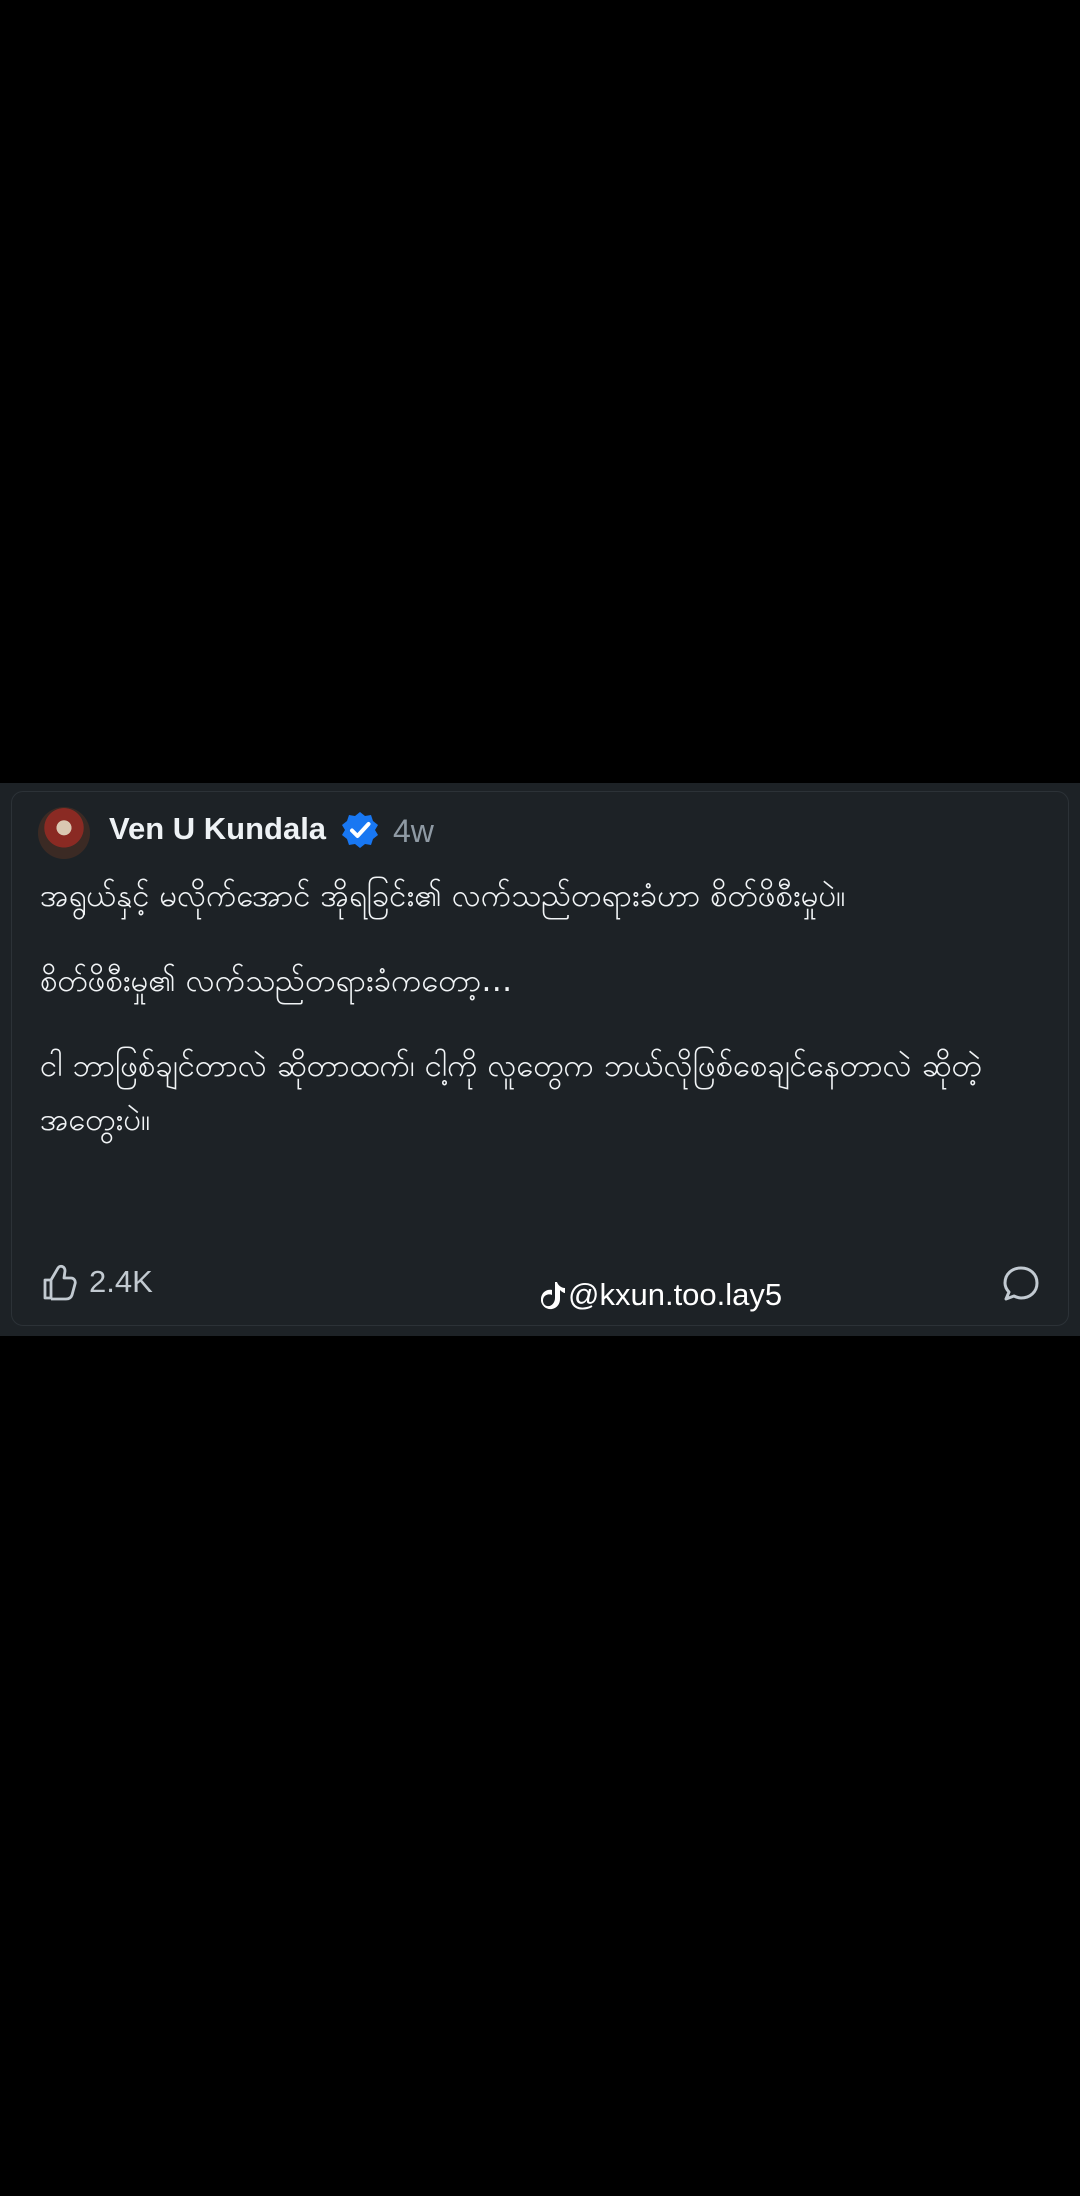  Describe the element at coordinates (58, 1283) in the screenshot. I see `thumbs-up-icon` at that location.